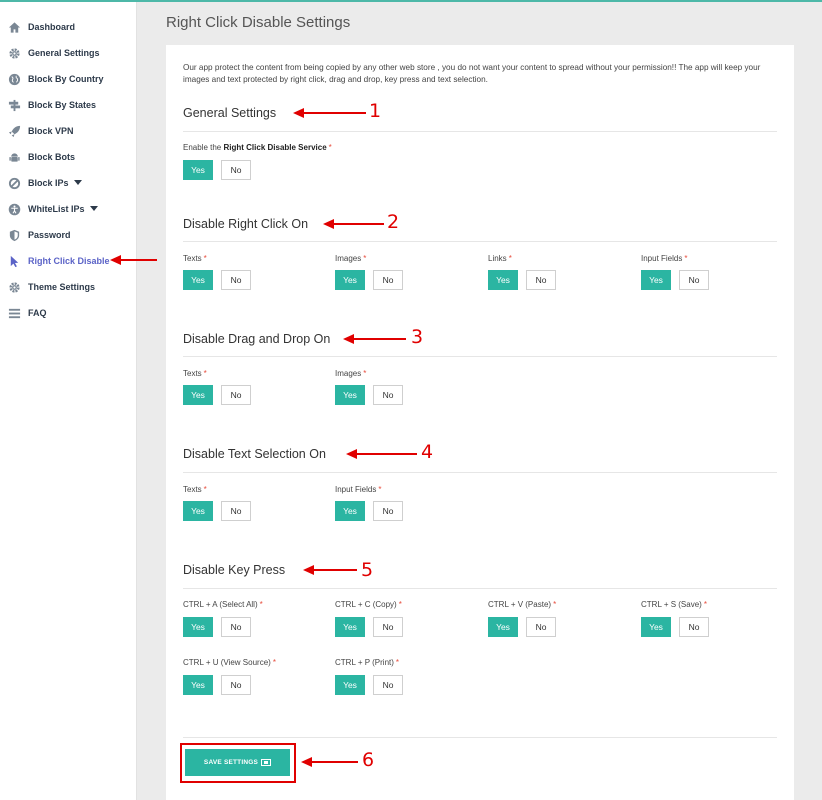  Describe the element at coordinates (368, 604) in the screenshot. I see `field-label-ctrl-c: CTRL + C (Copy) *` at that location.